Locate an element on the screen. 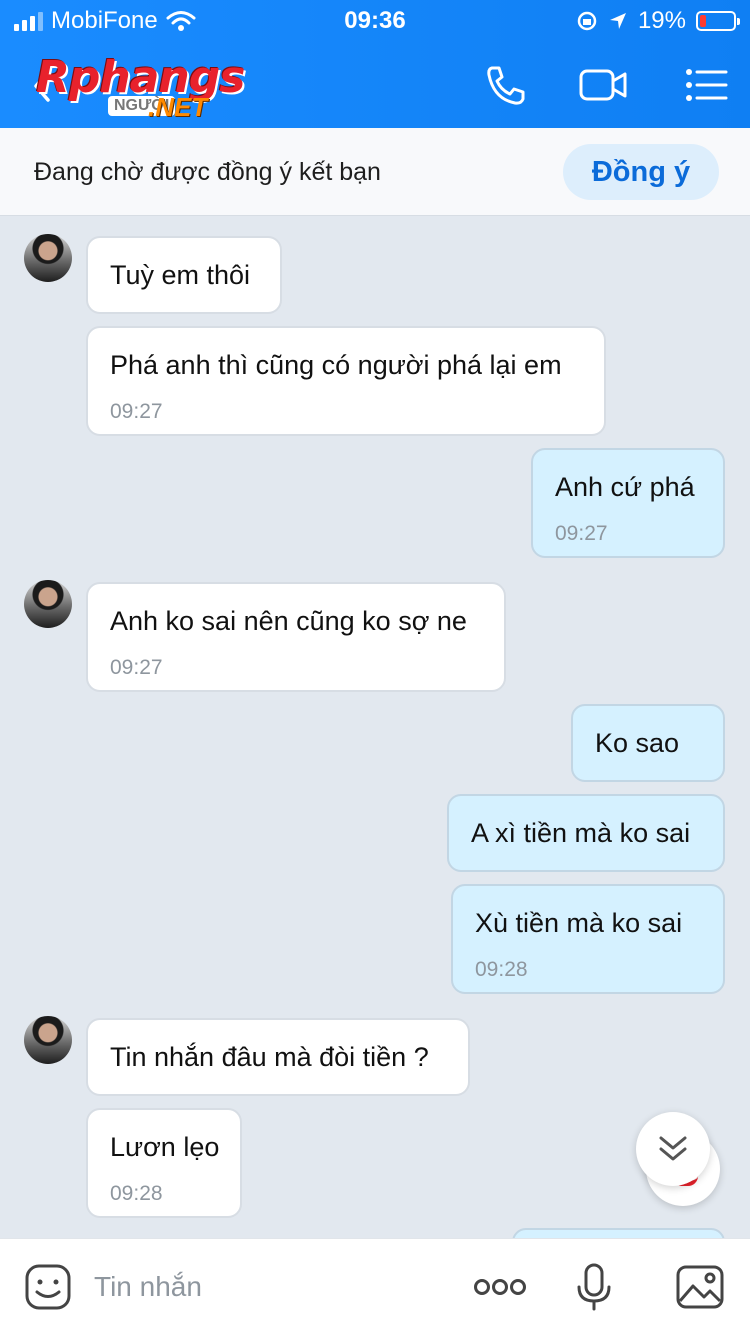  battery-icon is located at coordinates (718, 21).